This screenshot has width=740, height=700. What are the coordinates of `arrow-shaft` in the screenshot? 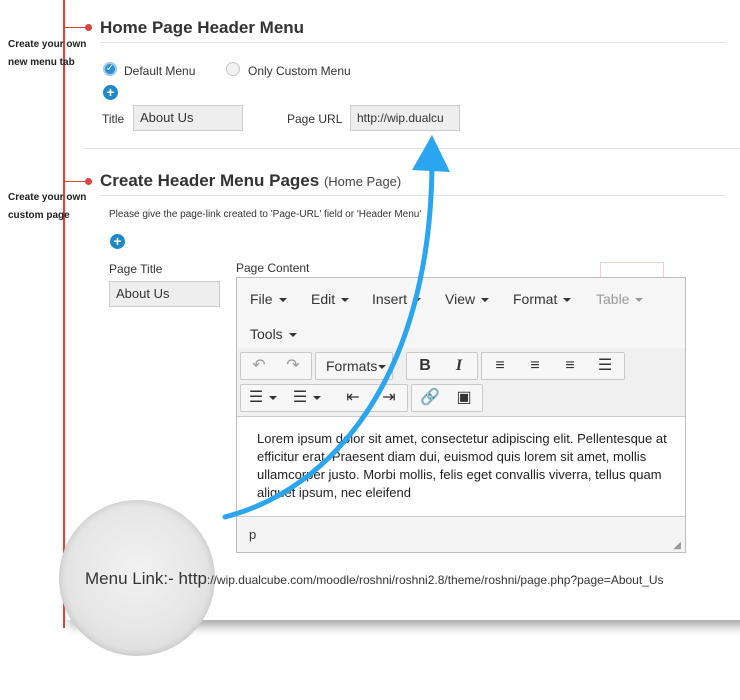 It's located at (328, 341).